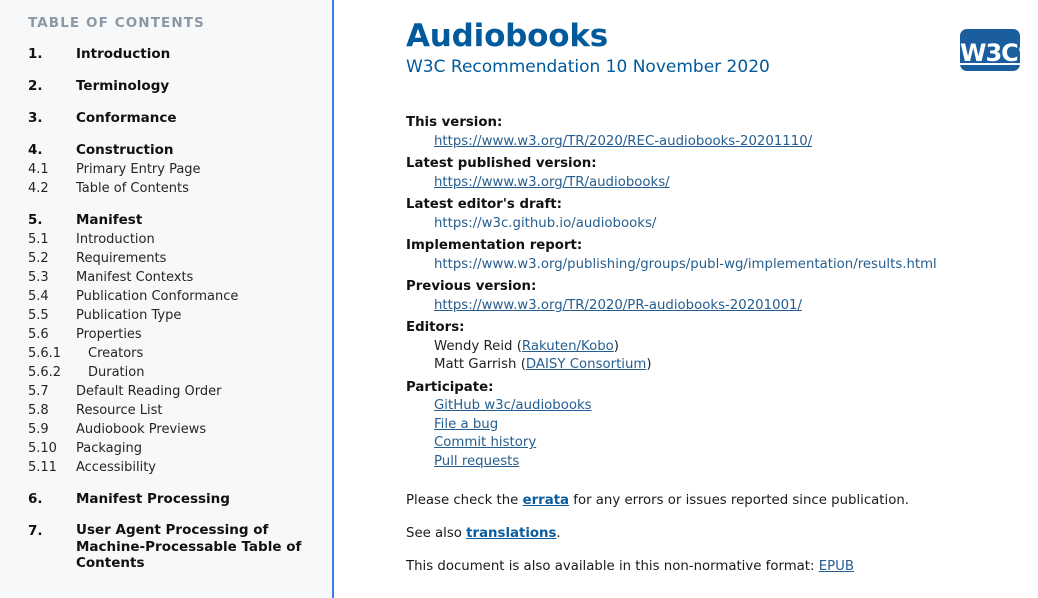  What do you see at coordinates (713, 534) in the screenshot?
I see `translations-paragraph: See also translations.` at bounding box center [713, 534].